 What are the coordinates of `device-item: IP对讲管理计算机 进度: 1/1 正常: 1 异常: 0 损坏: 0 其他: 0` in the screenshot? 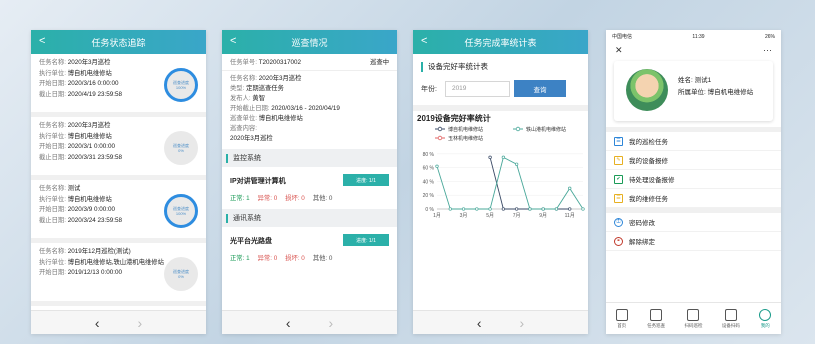 It's located at (309, 188).